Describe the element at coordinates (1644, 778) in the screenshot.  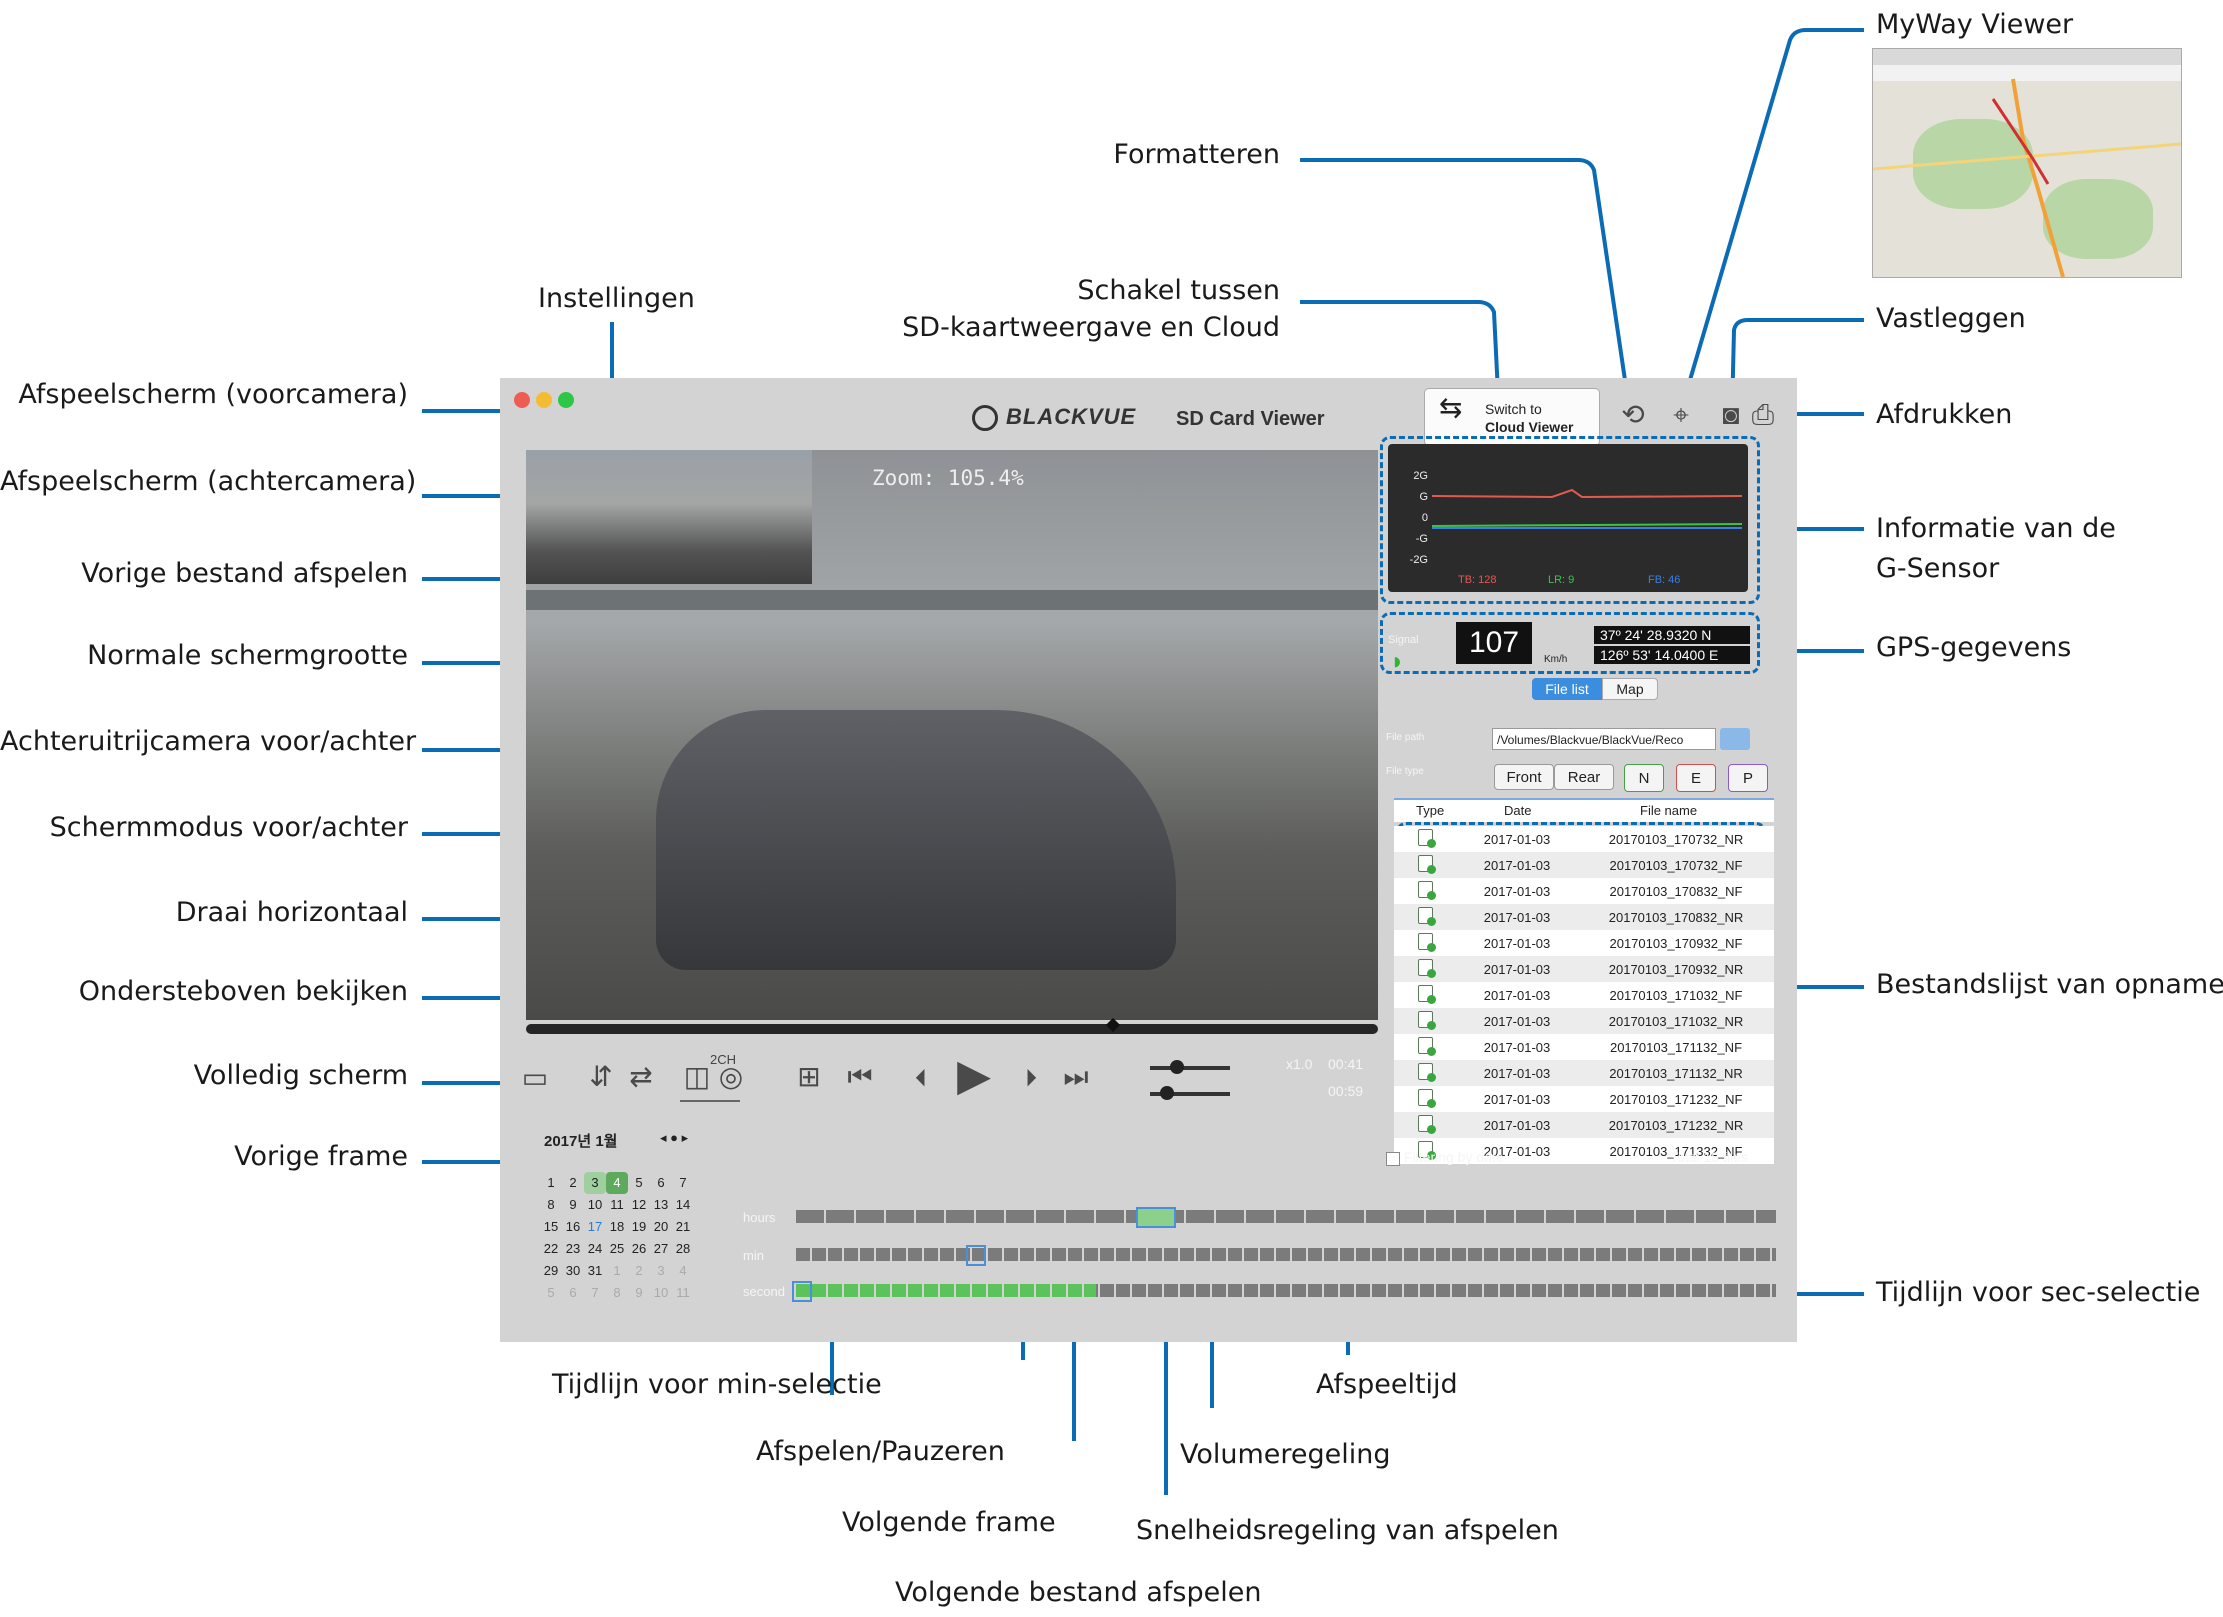
I see `normal-filter-button: N` at that location.